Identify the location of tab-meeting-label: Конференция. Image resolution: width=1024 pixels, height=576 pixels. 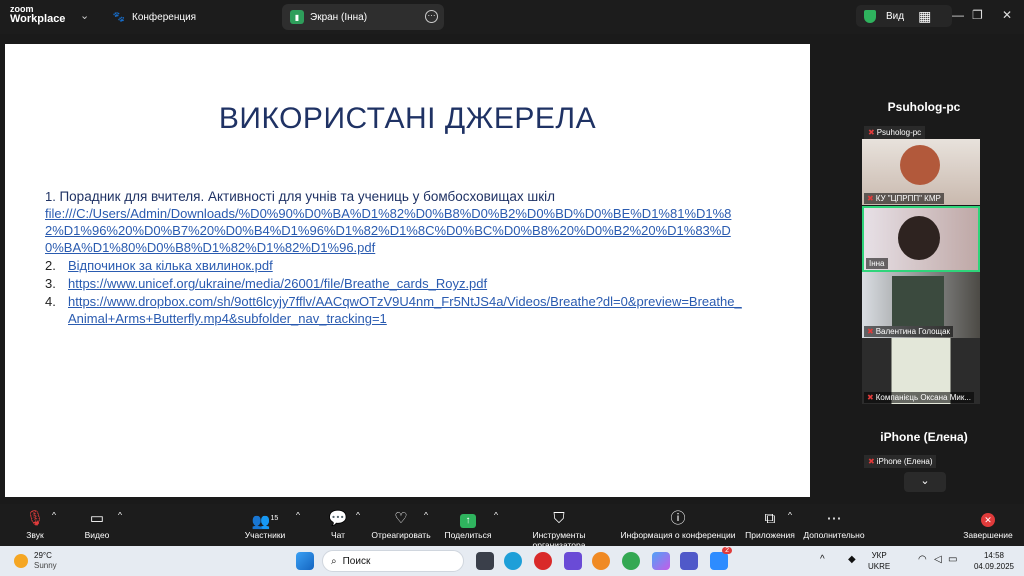
(164, 17).